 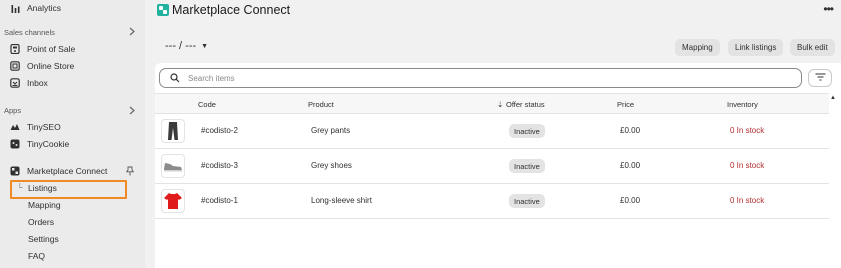 I want to click on column-header-product: Product, so click(x=321, y=104).